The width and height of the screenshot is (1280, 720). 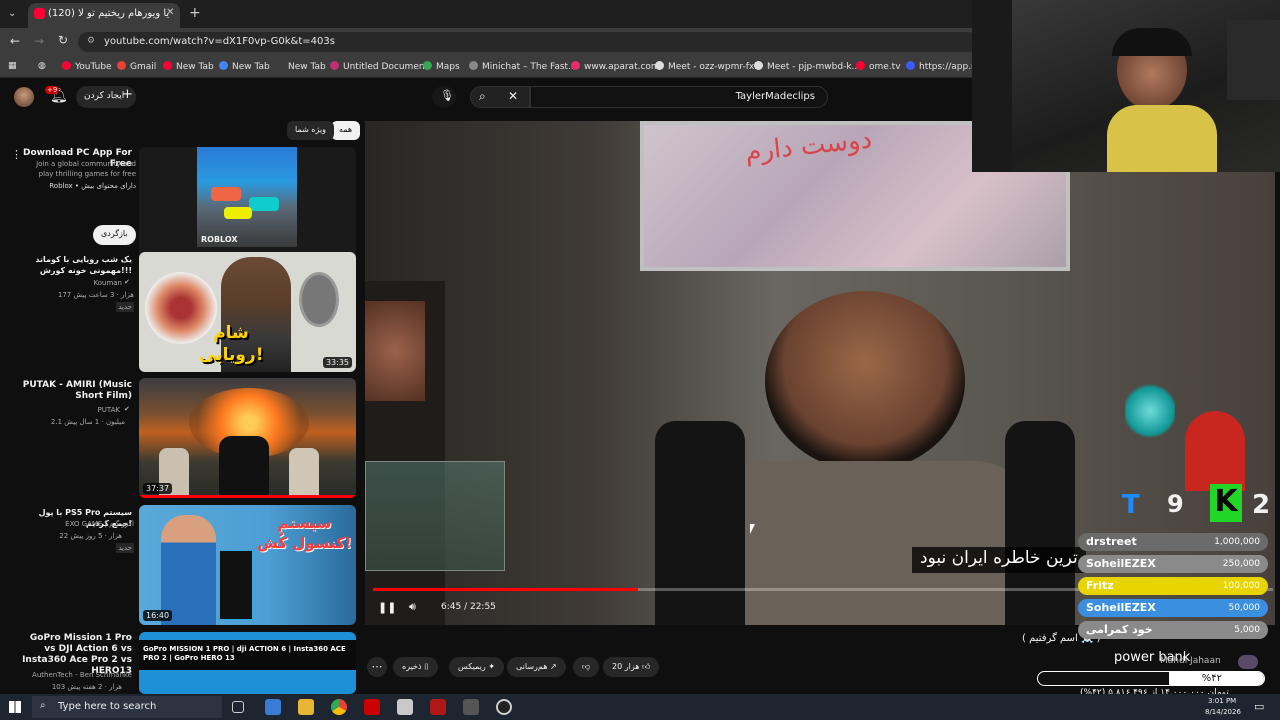 I want to click on donor-name: Fritz, so click(x=1100, y=585).